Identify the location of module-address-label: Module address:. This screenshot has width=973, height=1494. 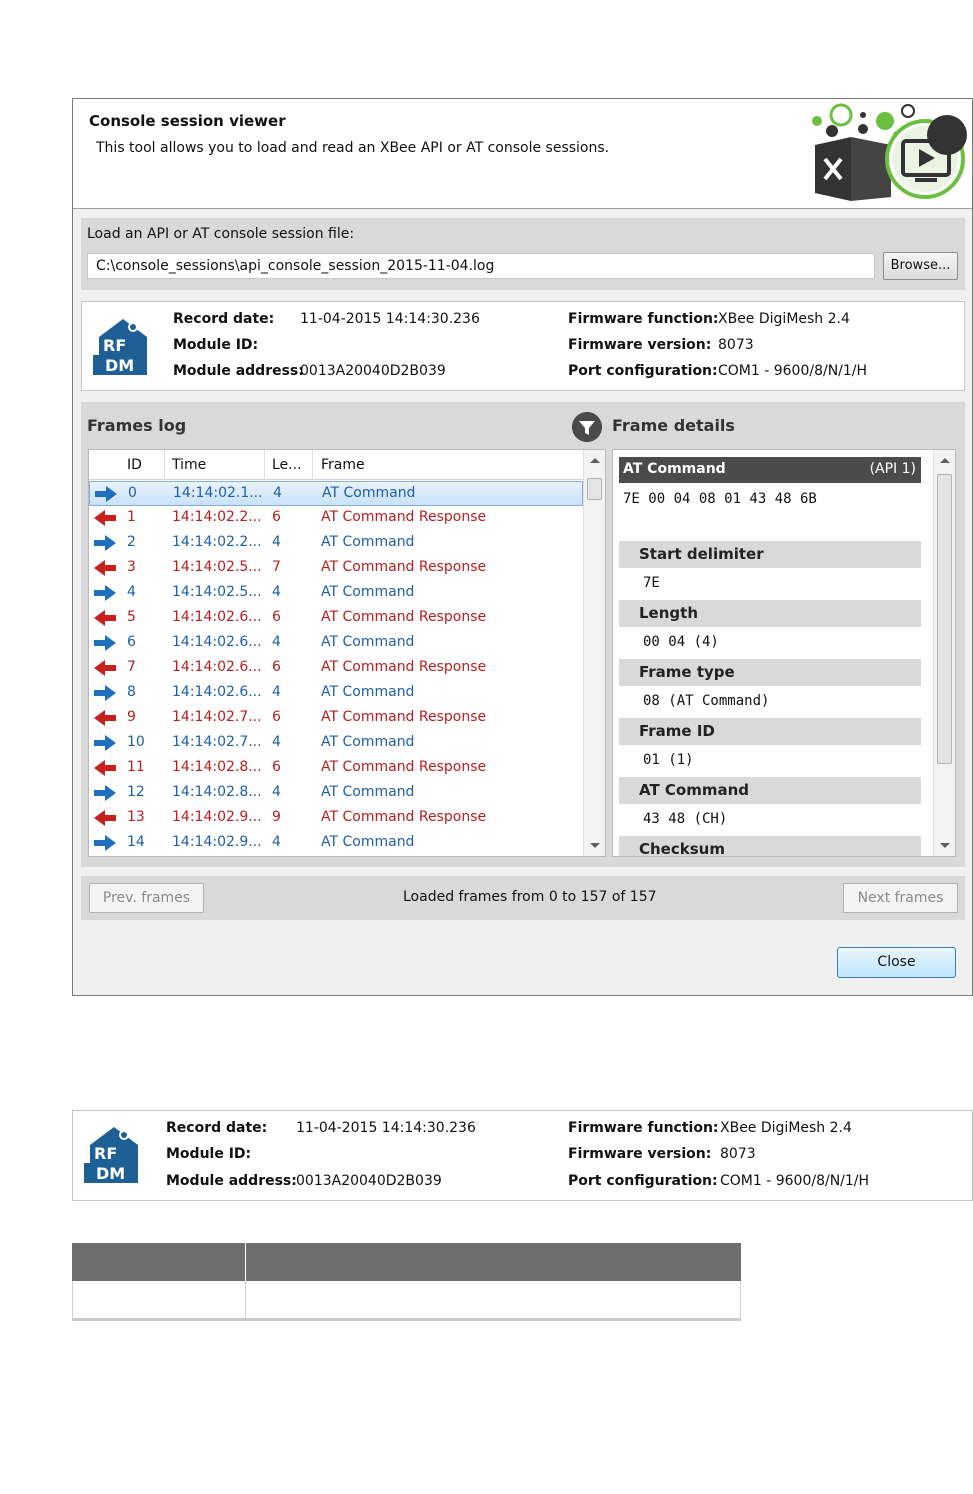
(238, 371).